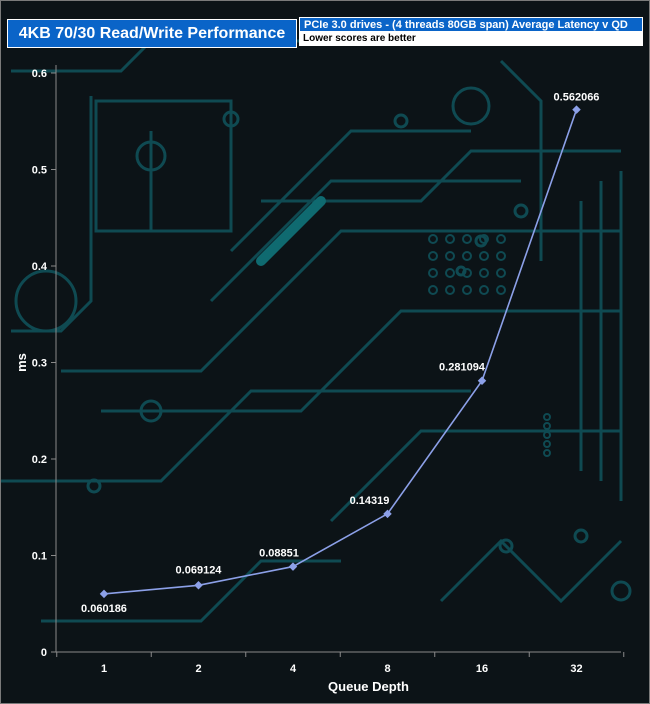 The width and height of the screenshot is (650, 704). I want to click on y-tick-label: 0.6, so click(39, 74).